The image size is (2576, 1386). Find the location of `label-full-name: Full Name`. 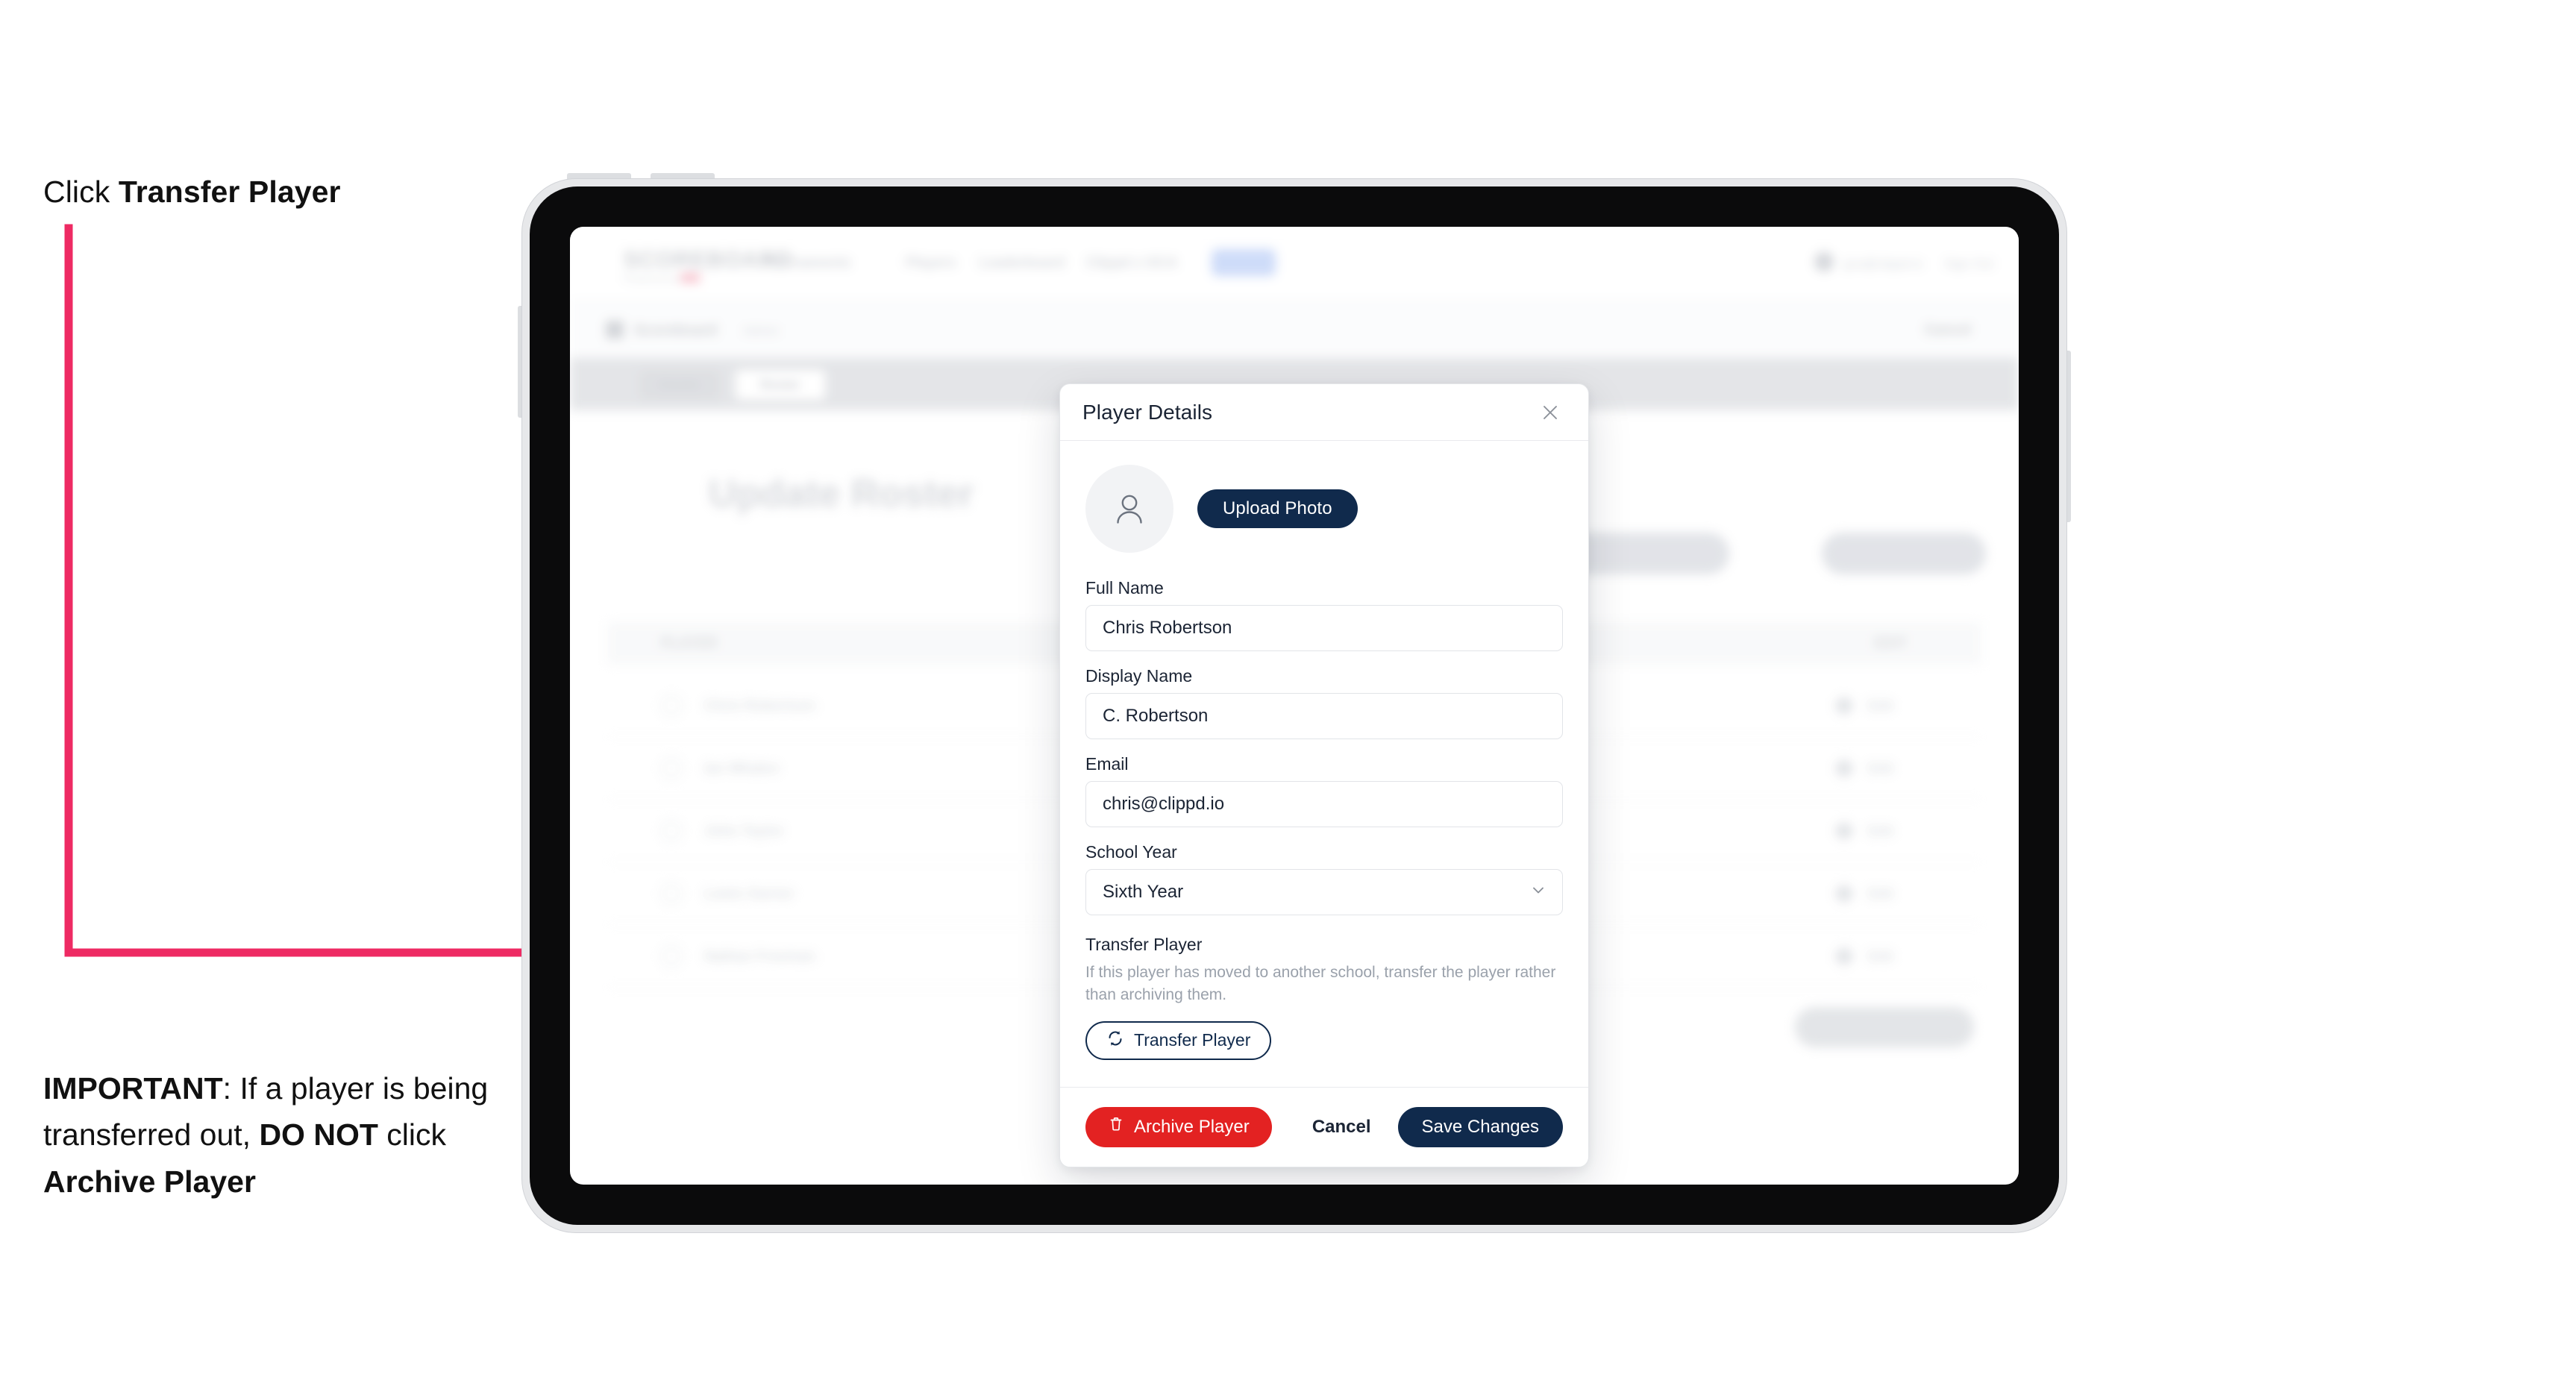

label-full-name: Full Name is located at coordinates (1124, 588).